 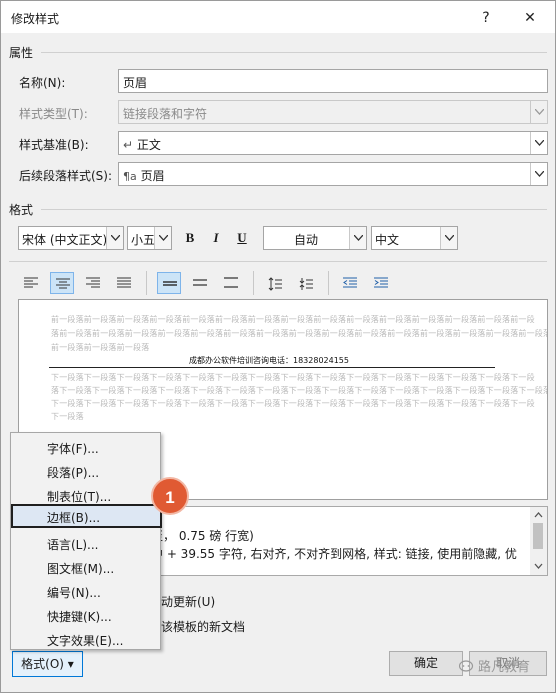 I want to click on single-spacing-icon, so click(x=170, y=283).